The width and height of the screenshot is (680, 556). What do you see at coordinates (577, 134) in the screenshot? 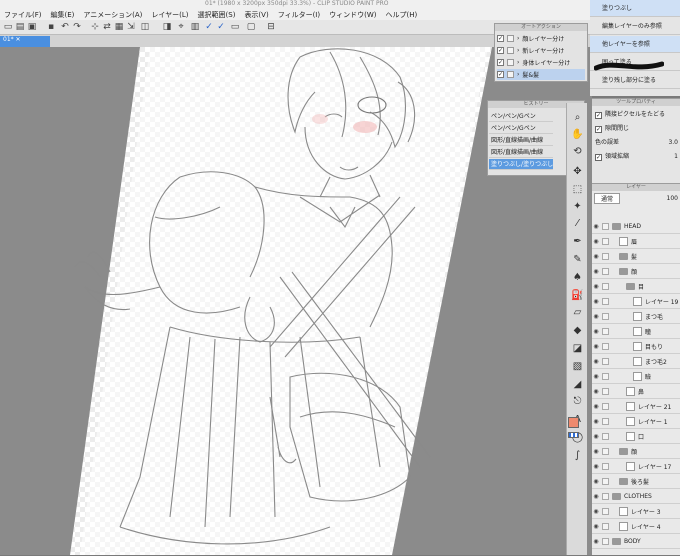
I see `hand-icon: ✋` at bounding box center [577, 134].